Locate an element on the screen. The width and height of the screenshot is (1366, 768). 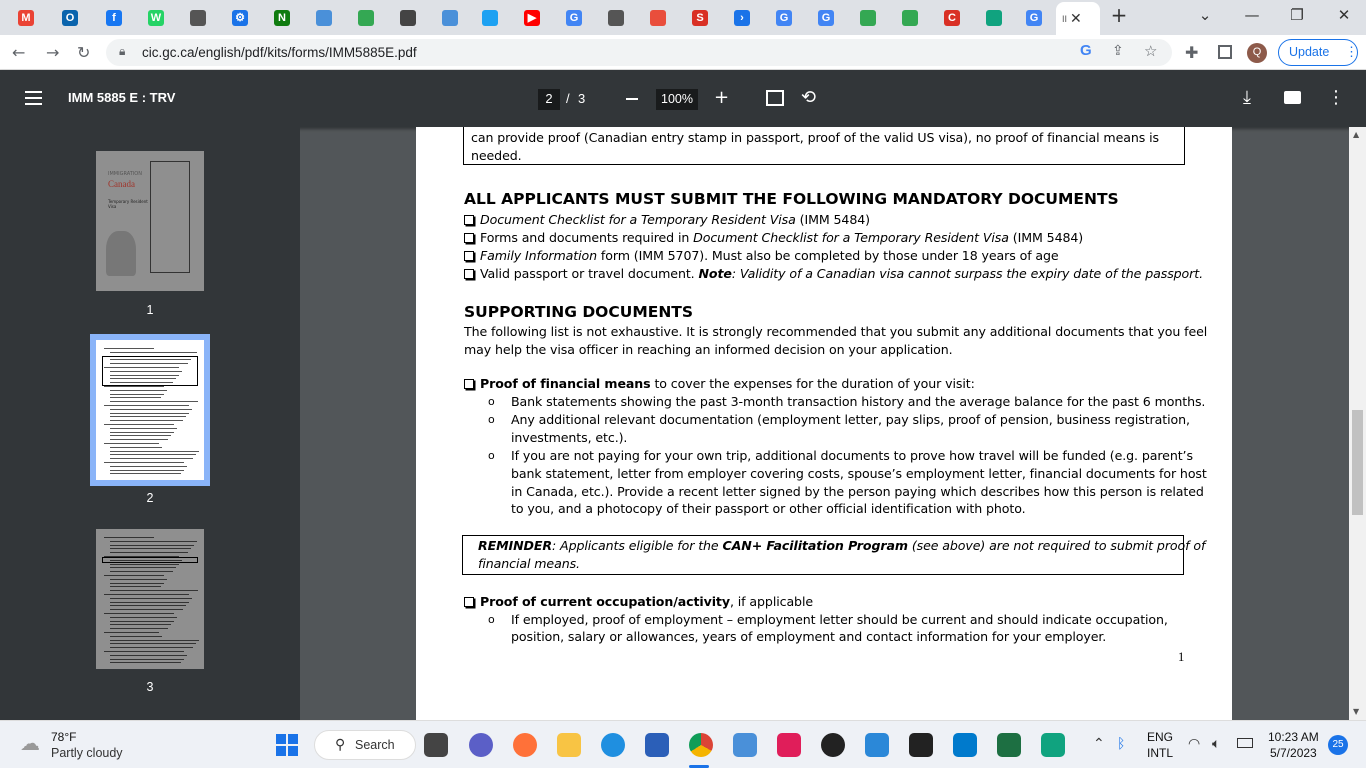
print-icon is located at coordinates (1292, 97).